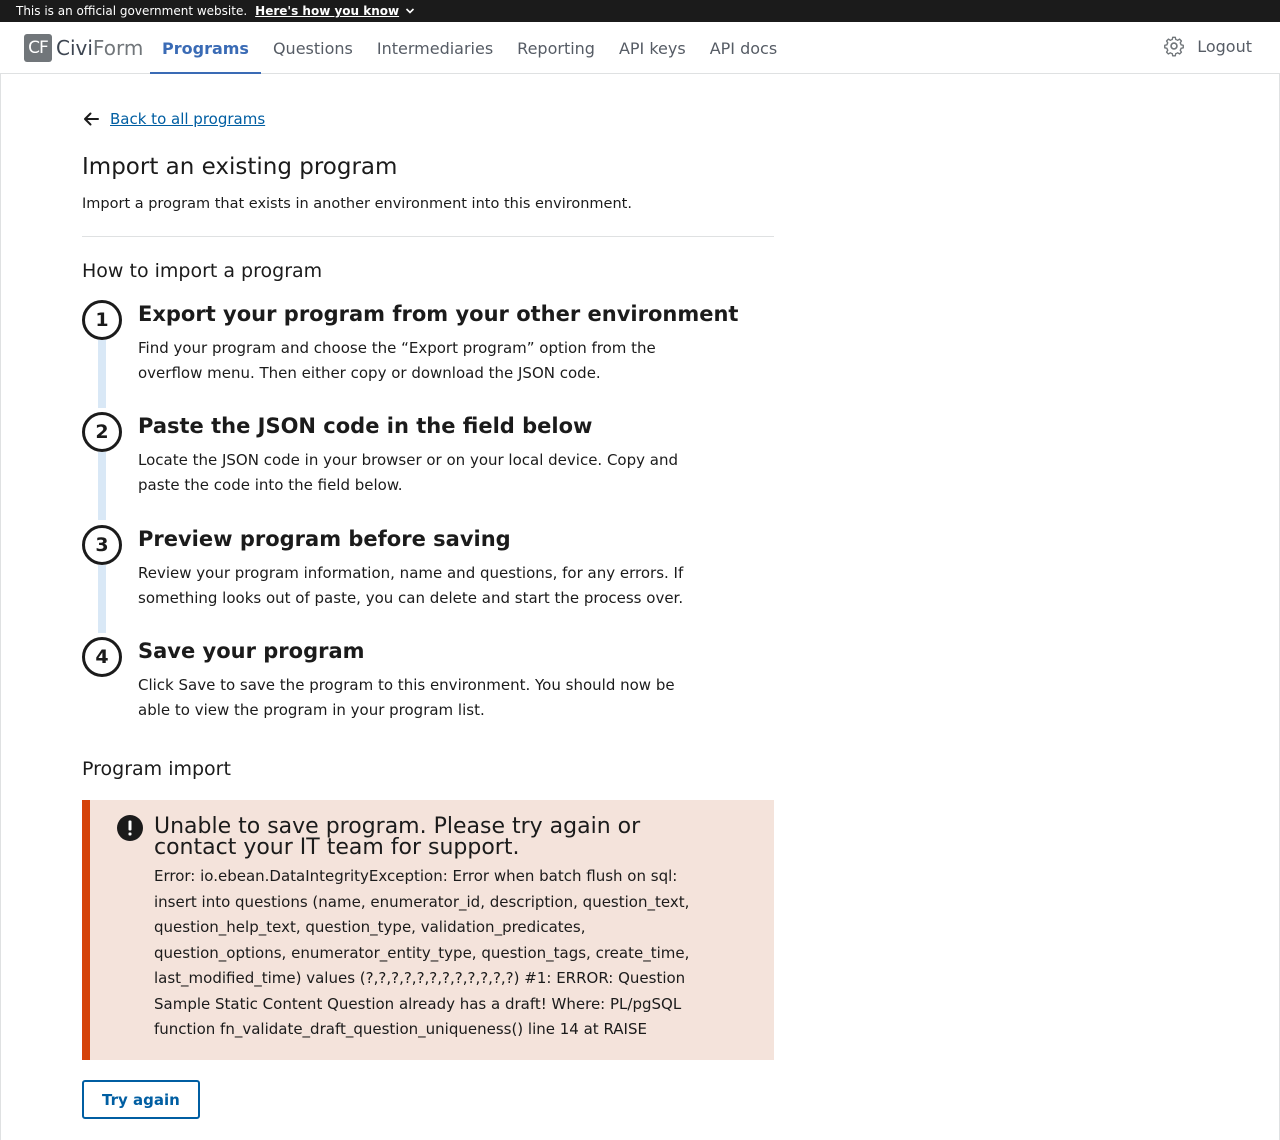 The height and width of the screenshot is (1140, 1280). Describe the element at coordinates (187, 119) in the screenshot. I see `back-to-programs-link: Back to all programs` at that location.